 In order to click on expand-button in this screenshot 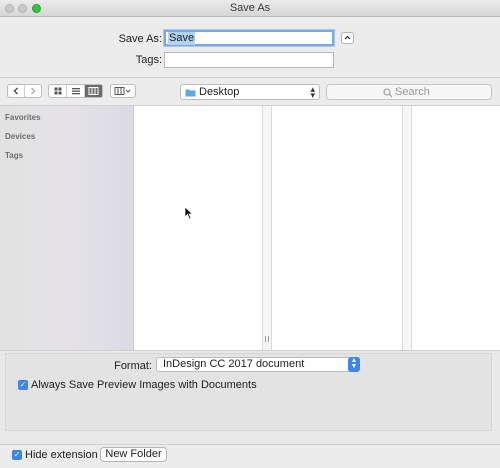, I will do `click(347, 38)`.